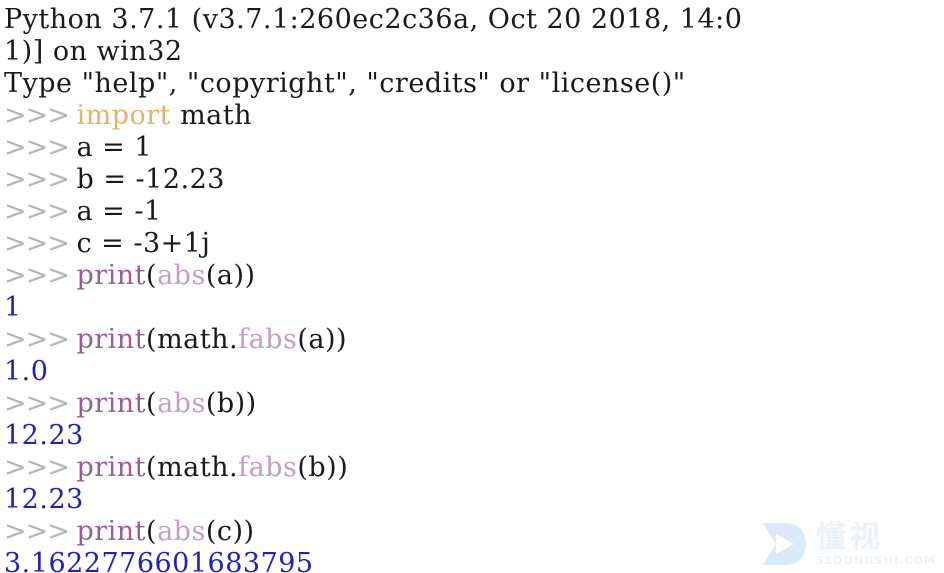 This screenshot has width=944, height=573. I want to click on console-line-print-fabs-a: >>> print(math.fabs(a)), so click(474, 340).